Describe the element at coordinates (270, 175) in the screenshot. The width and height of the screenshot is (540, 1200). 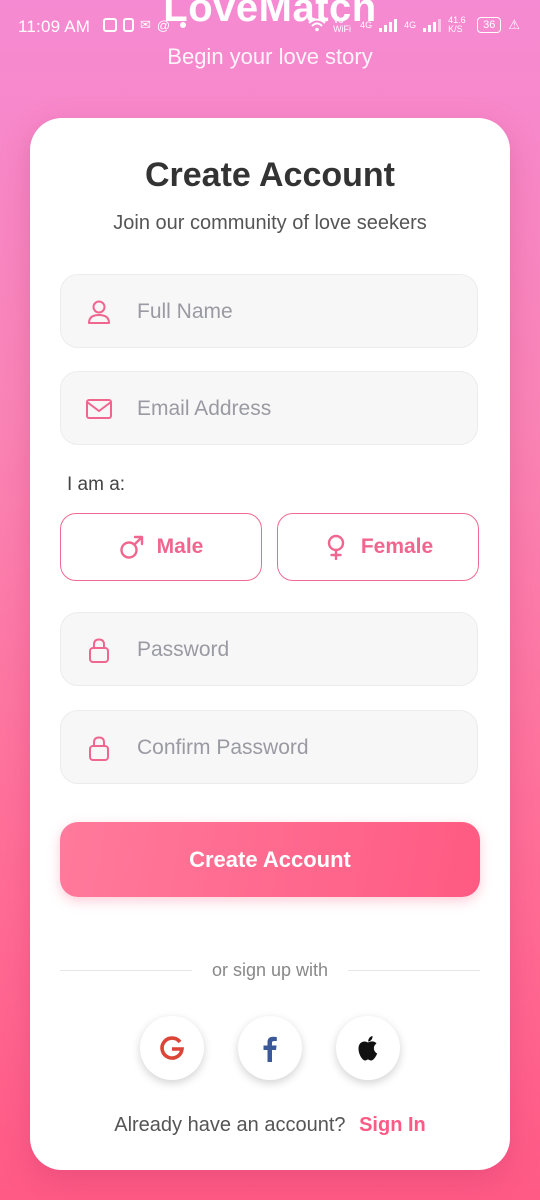
I see `page-title: Create Account` at that location.